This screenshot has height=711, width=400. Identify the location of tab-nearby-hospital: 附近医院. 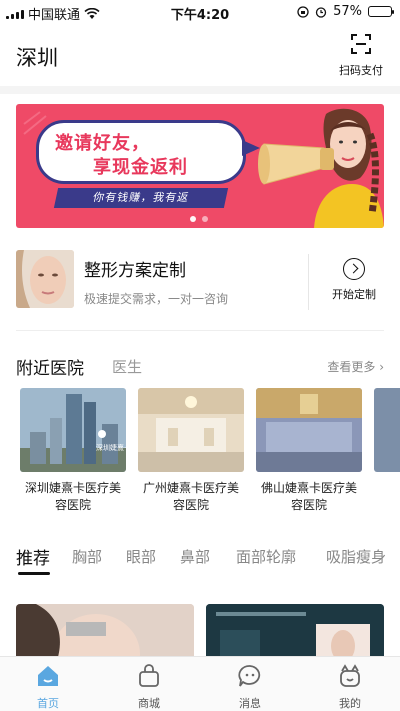
(50, 366).